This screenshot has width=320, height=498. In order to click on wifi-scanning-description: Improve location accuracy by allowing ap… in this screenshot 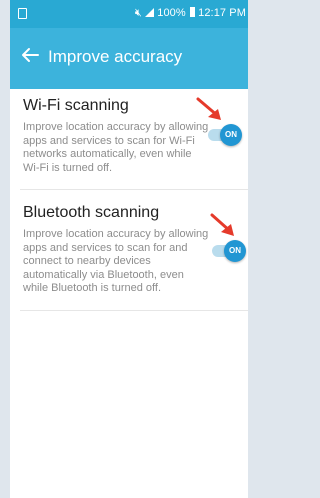, I will do `click(116, 147)`.